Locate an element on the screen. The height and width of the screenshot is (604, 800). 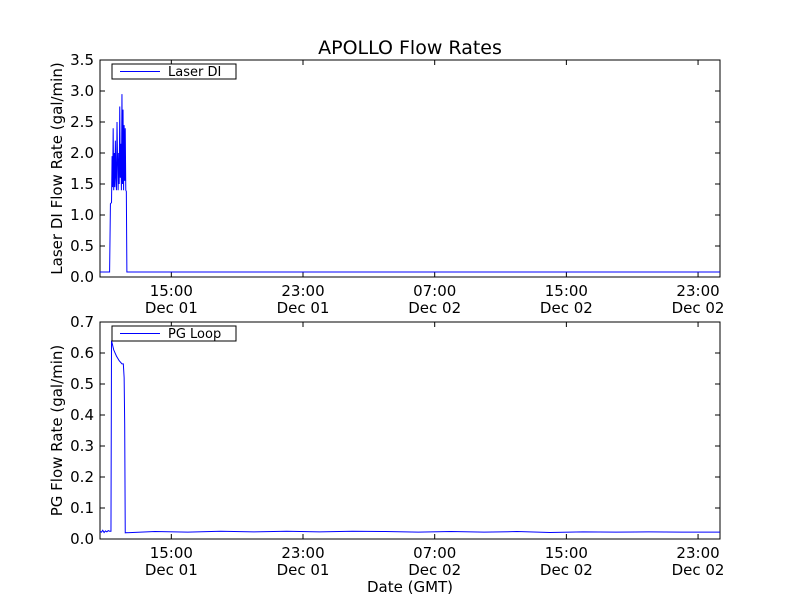
legend-label: PG Loop is located at coordinates (194, 334).